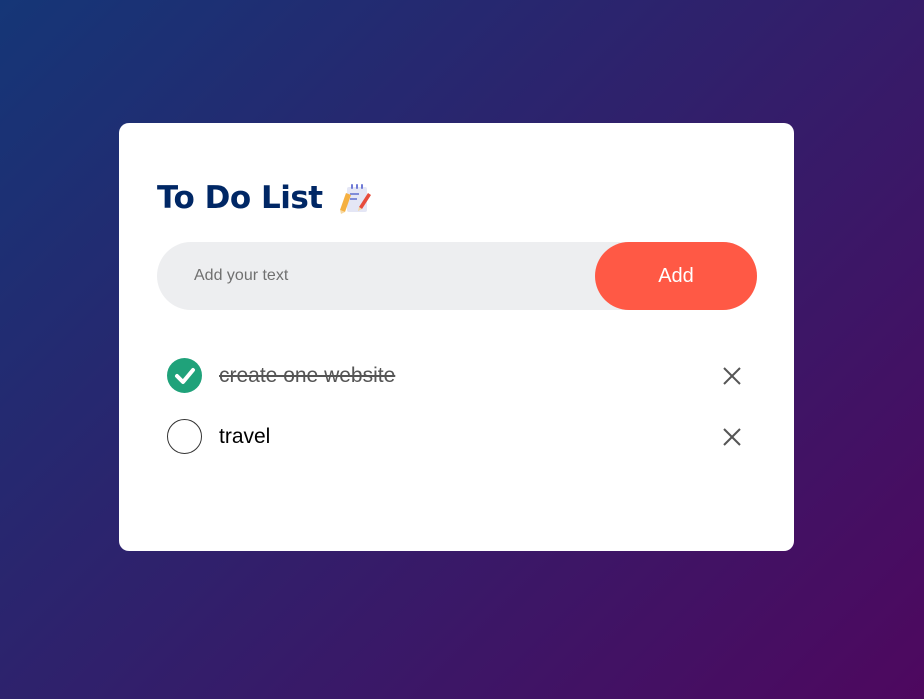 This screenshot has width=924, height=699. I want to click on notepad-pencil-icon, so click(354, 198).